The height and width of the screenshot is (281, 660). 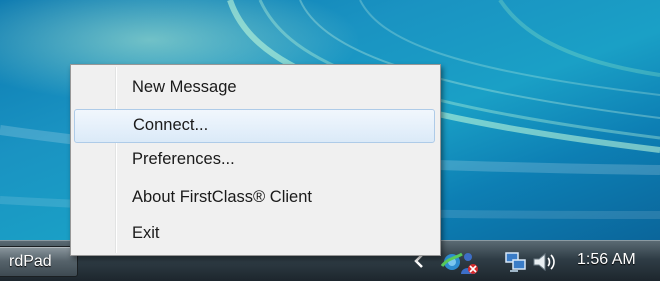 I want to click on menu-item-label: New Message, so click(x=184, y=87).